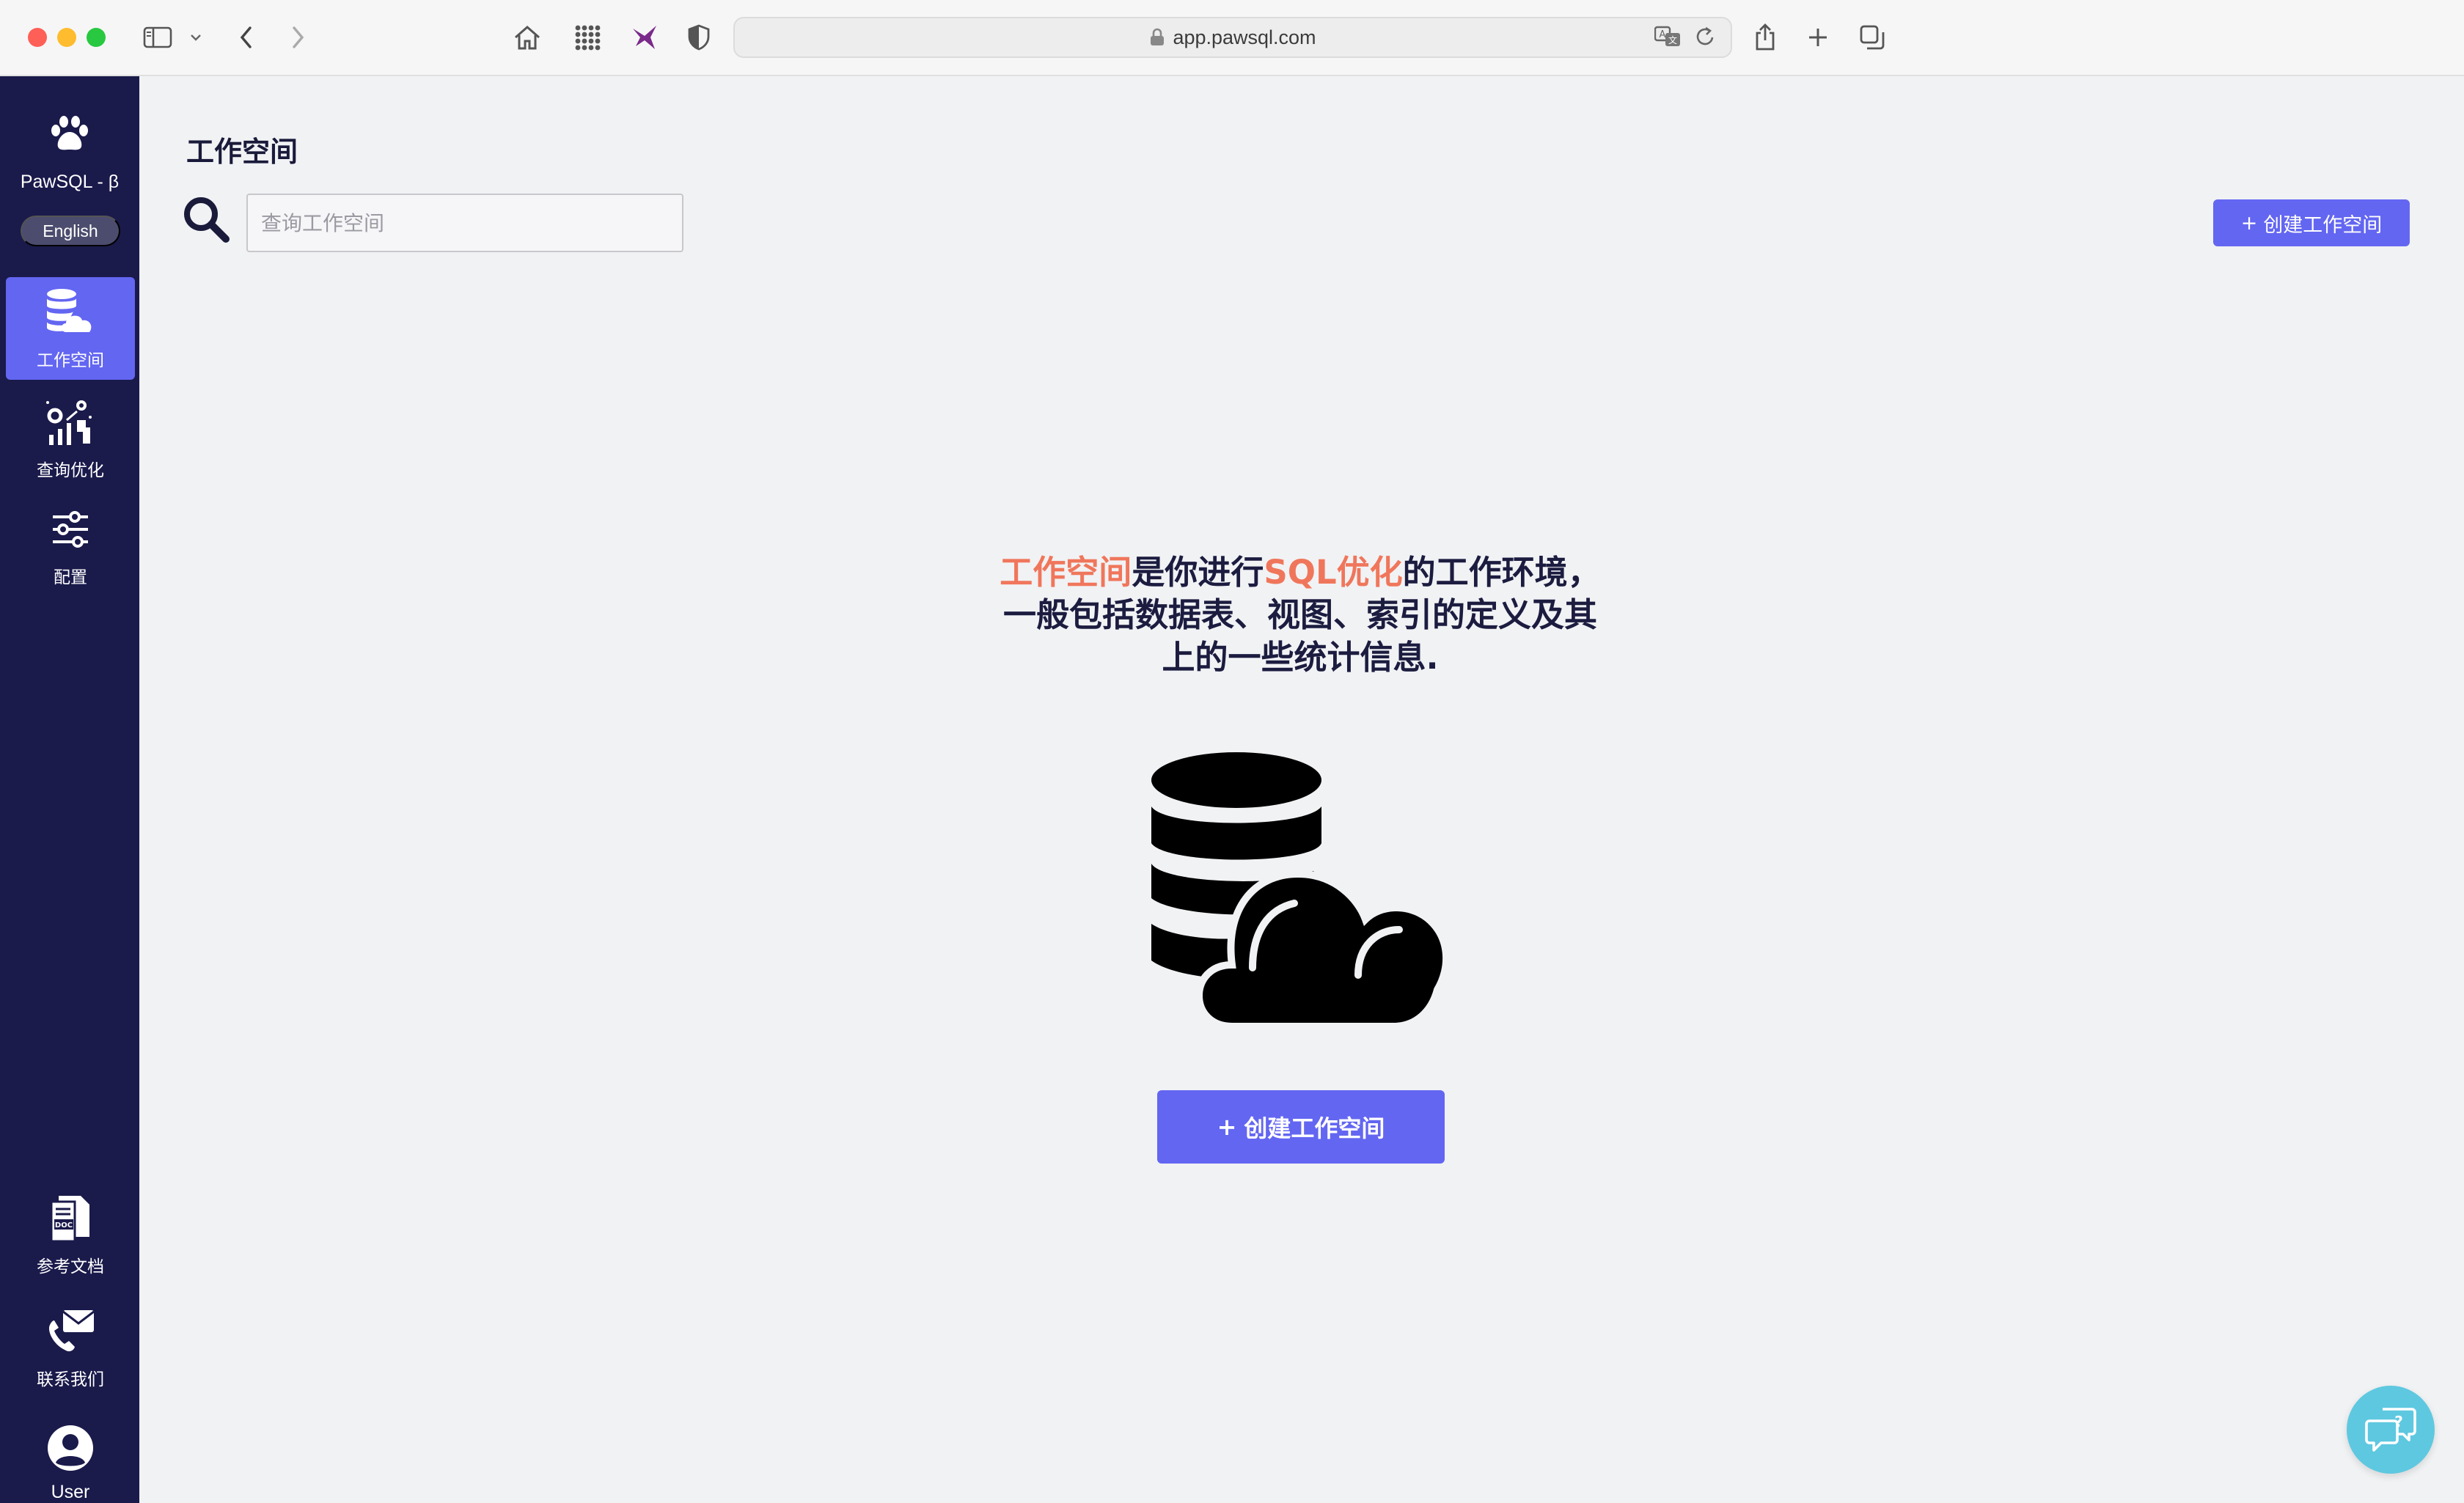 This screenshot has height=1503, width=2464. What do you see at coordinates (37, 37) in the screenshot?
I see `window-close-button` at bounding box center [37, 37].